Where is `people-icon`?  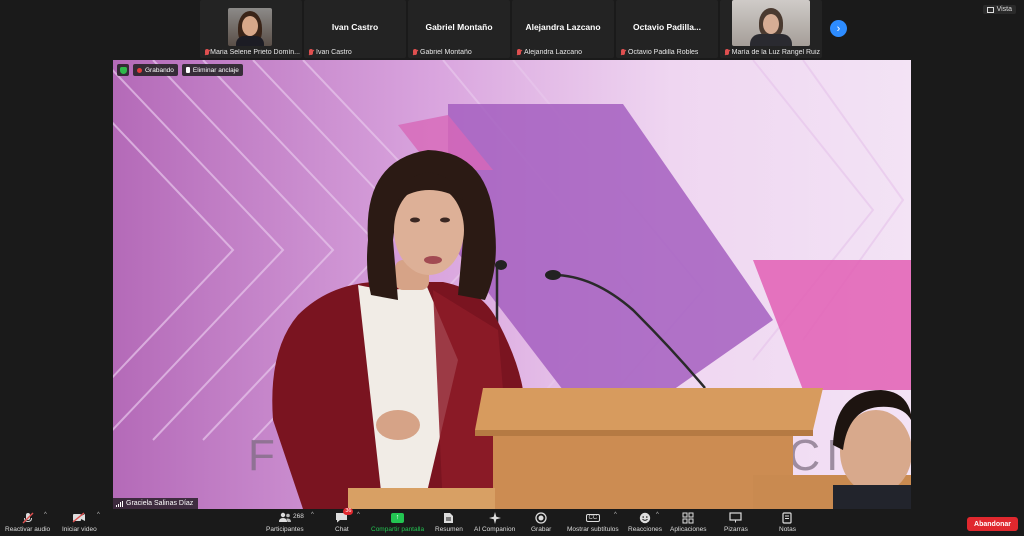
people-icon is located at coordinates (284, 517).